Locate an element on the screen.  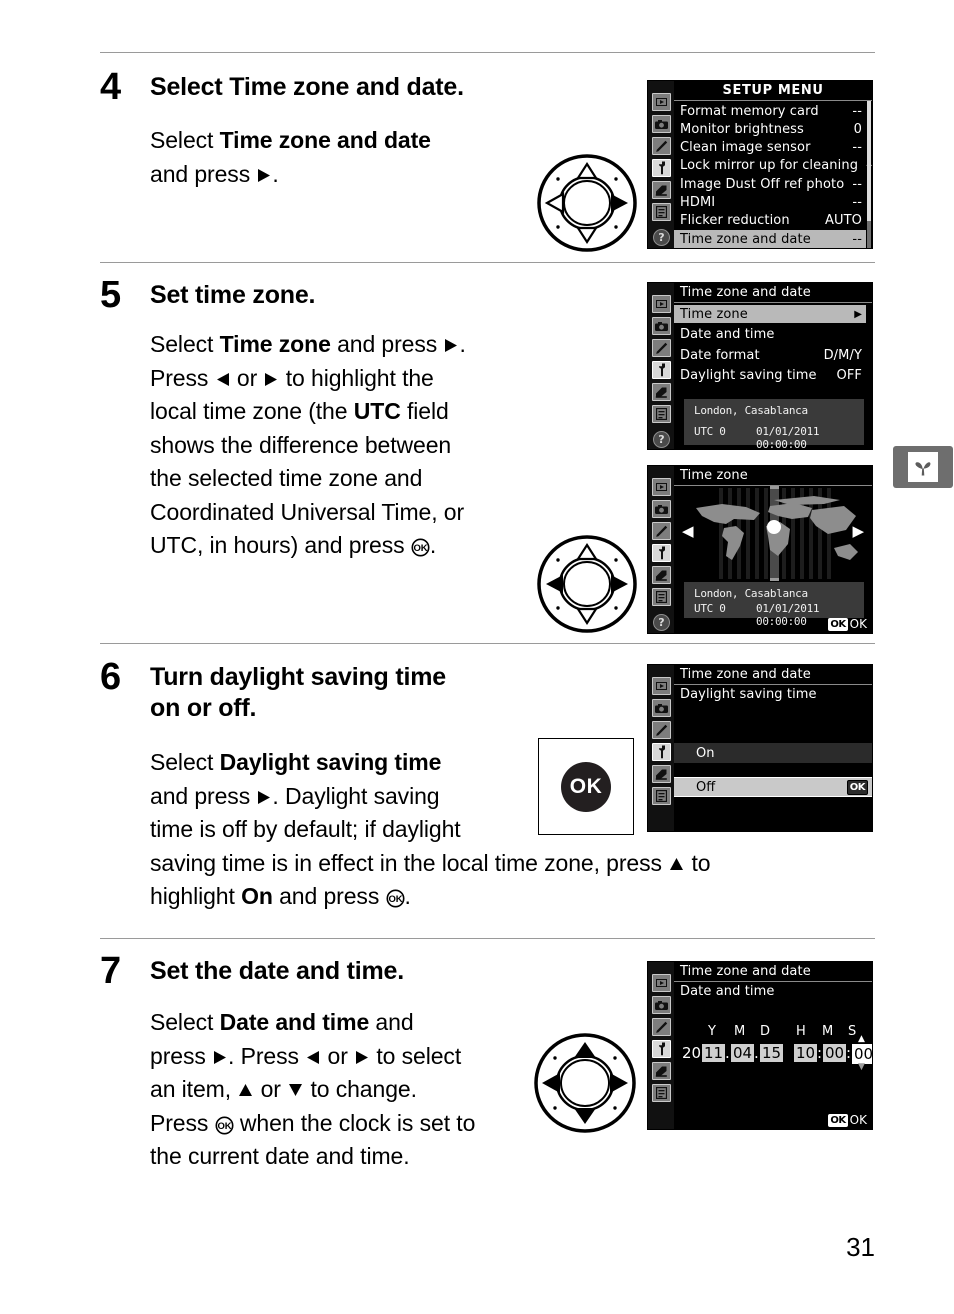
ok-button: OK is located at coordinates (586, 786).